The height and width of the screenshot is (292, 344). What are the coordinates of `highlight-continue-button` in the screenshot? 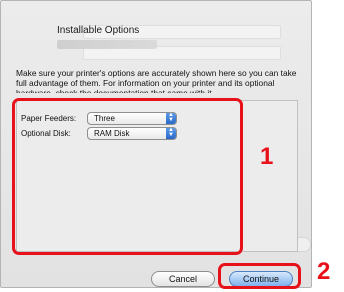 It's located at (259, 276).